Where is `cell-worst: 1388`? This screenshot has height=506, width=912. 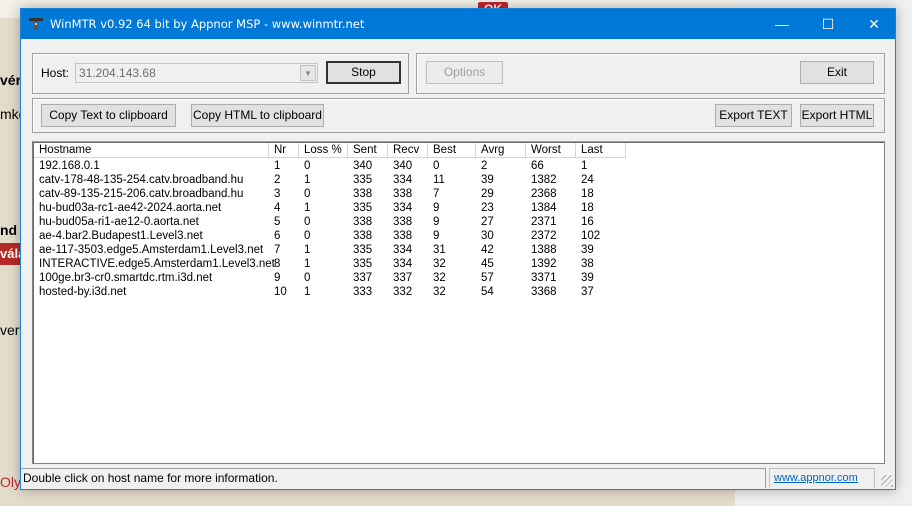
cell-worst: 1388 is located at coordinates (544, 250).